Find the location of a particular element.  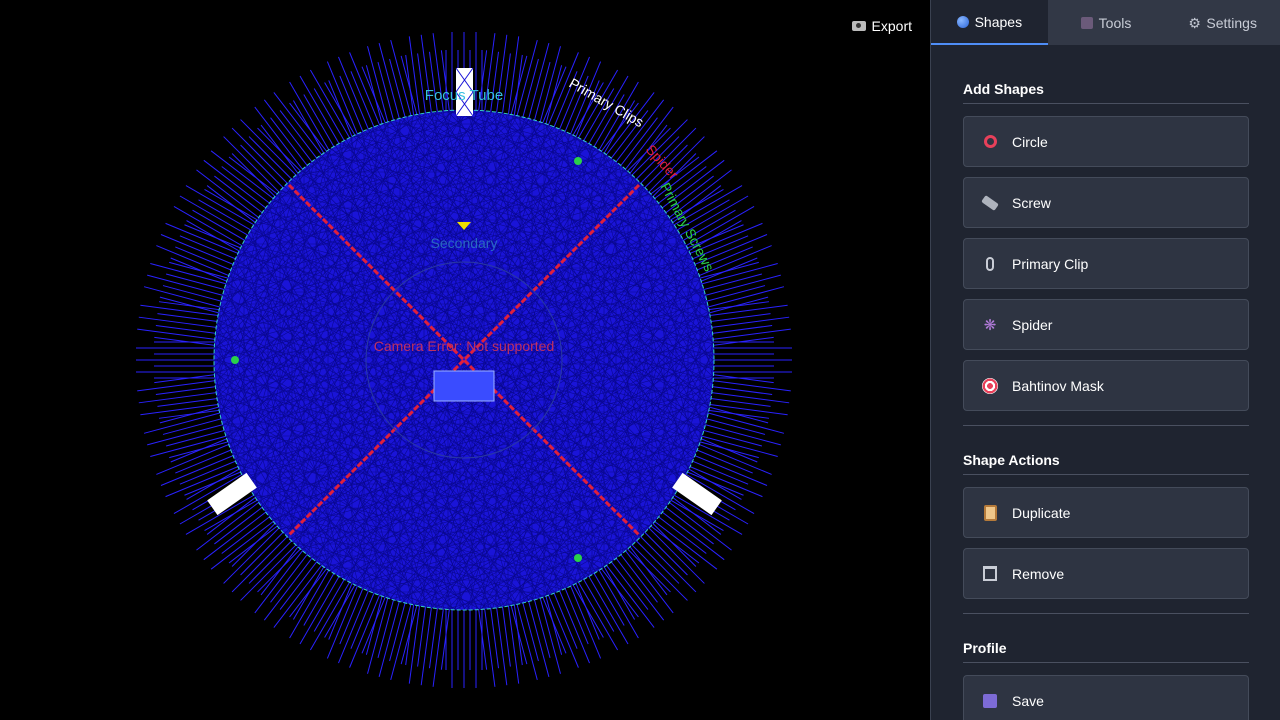

paperclip-icon is located at coordinates (990, 264).